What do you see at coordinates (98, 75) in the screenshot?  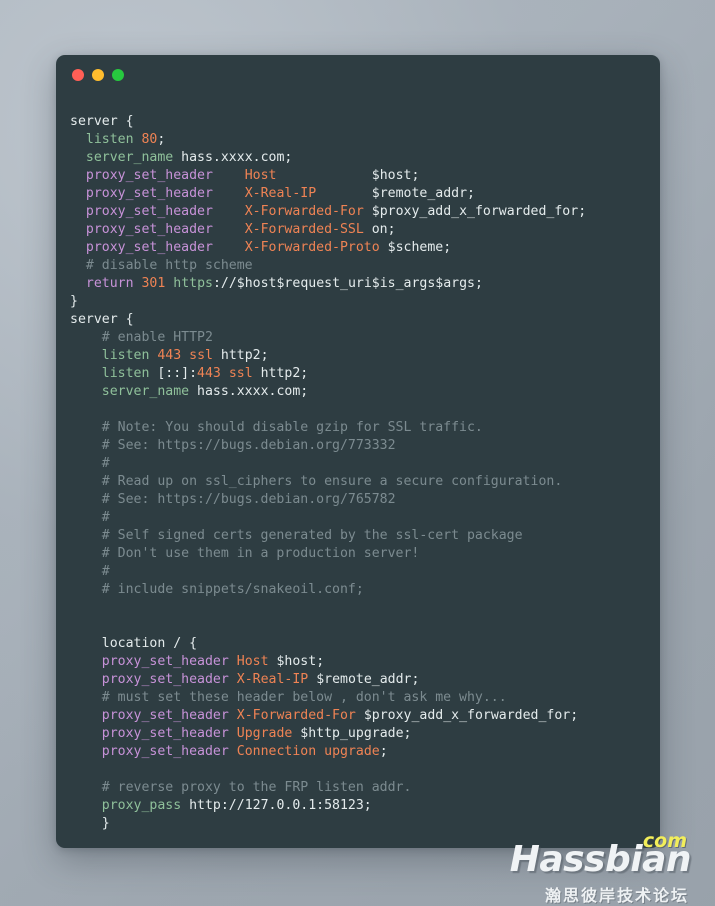 I see `minimize-window-button` at bounding box center [98, 75].